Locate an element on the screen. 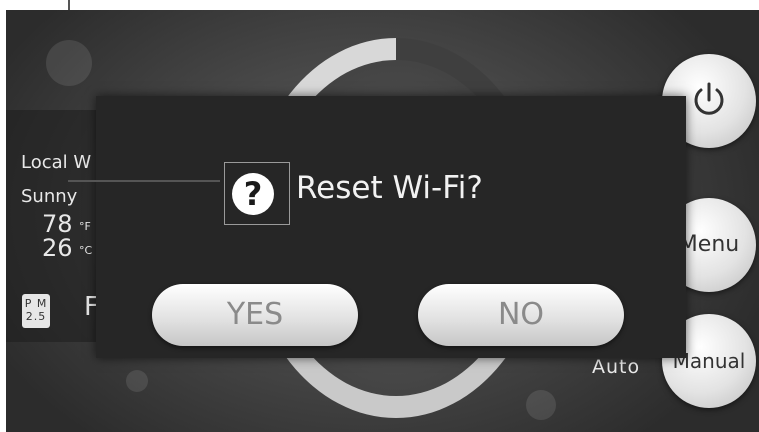 This screenshot has width=759, height=432. no-button-label: NO is located at coordinates (521, 314).